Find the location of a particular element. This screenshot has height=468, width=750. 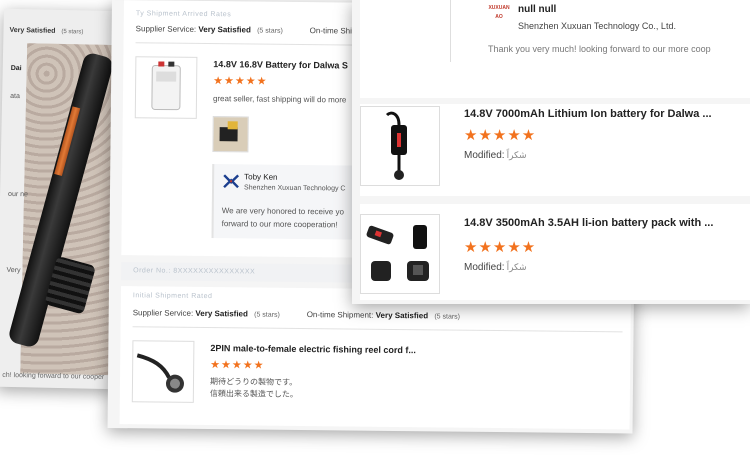

back-text-1: Dai is located at coordinates (16, 68).